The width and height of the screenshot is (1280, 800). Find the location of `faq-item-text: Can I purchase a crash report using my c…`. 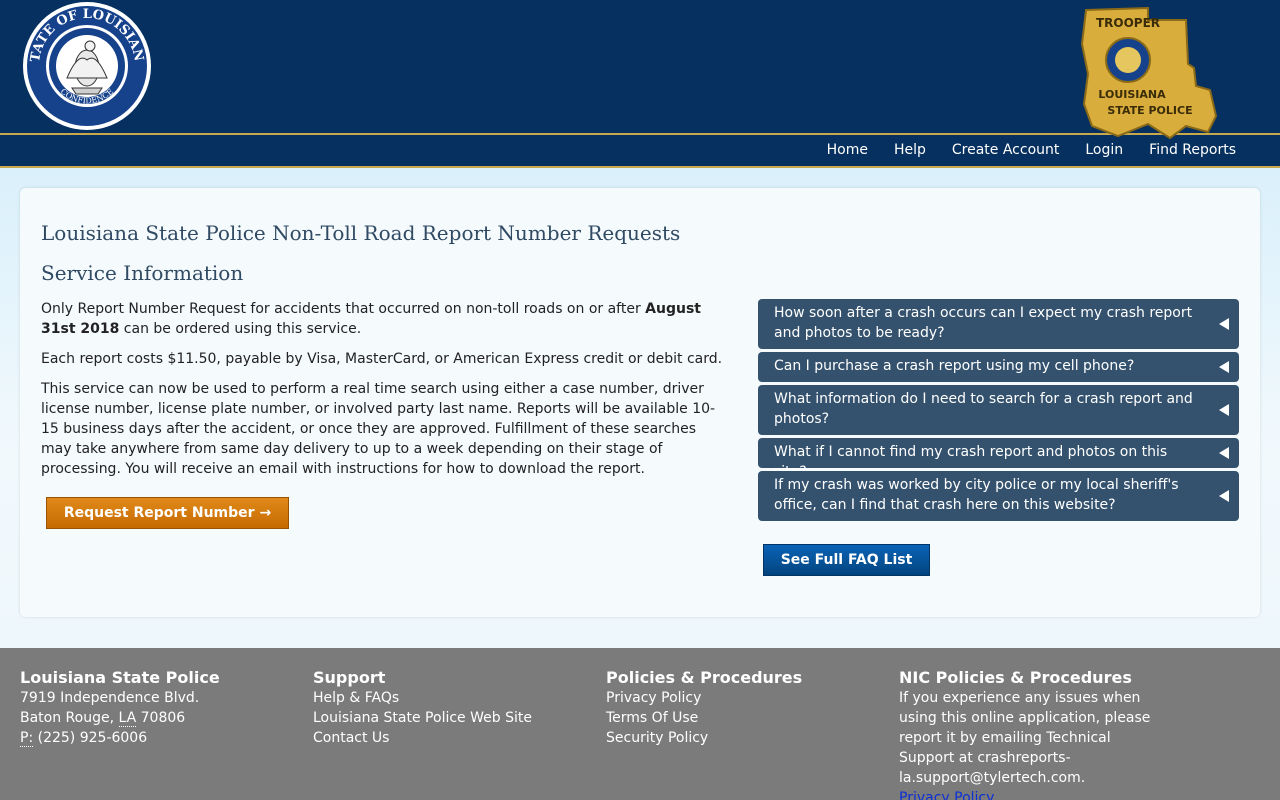

faq-item-text: Can I purchase a crash report using my c… is located at coordinates (954, 366).